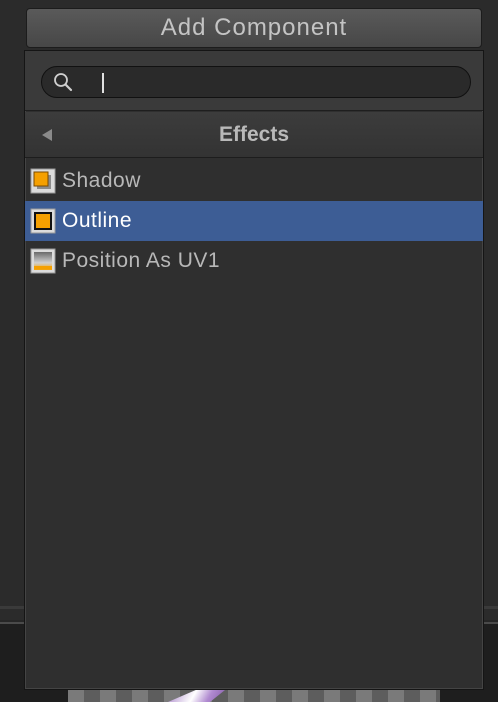 This screenshot has width=498, height=702. I want to click on text-cursor, so click(103, 83).